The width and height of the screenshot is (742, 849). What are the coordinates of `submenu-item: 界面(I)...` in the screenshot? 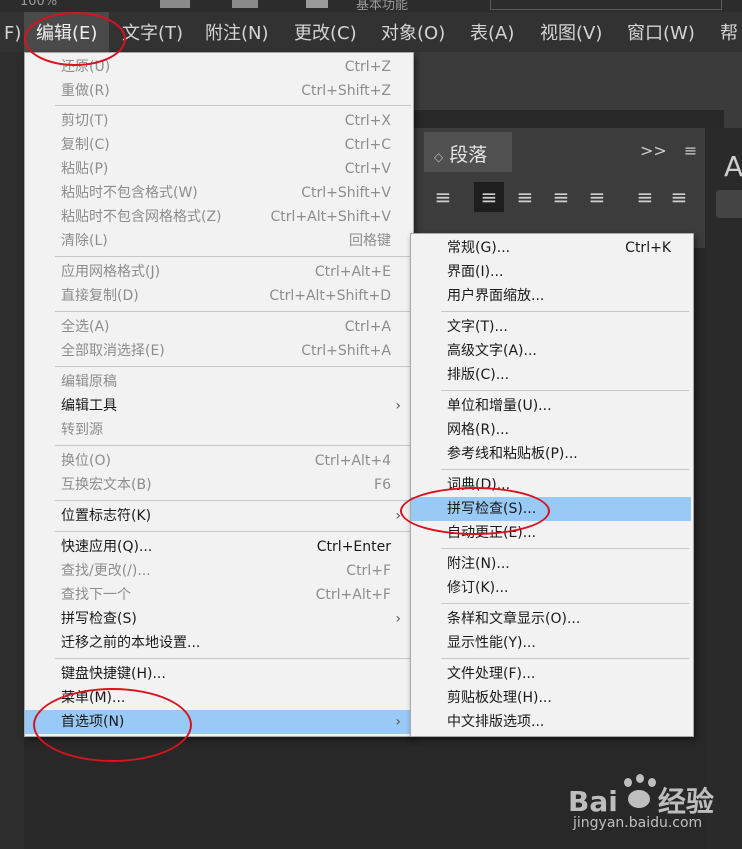 It's located at (551, 272).